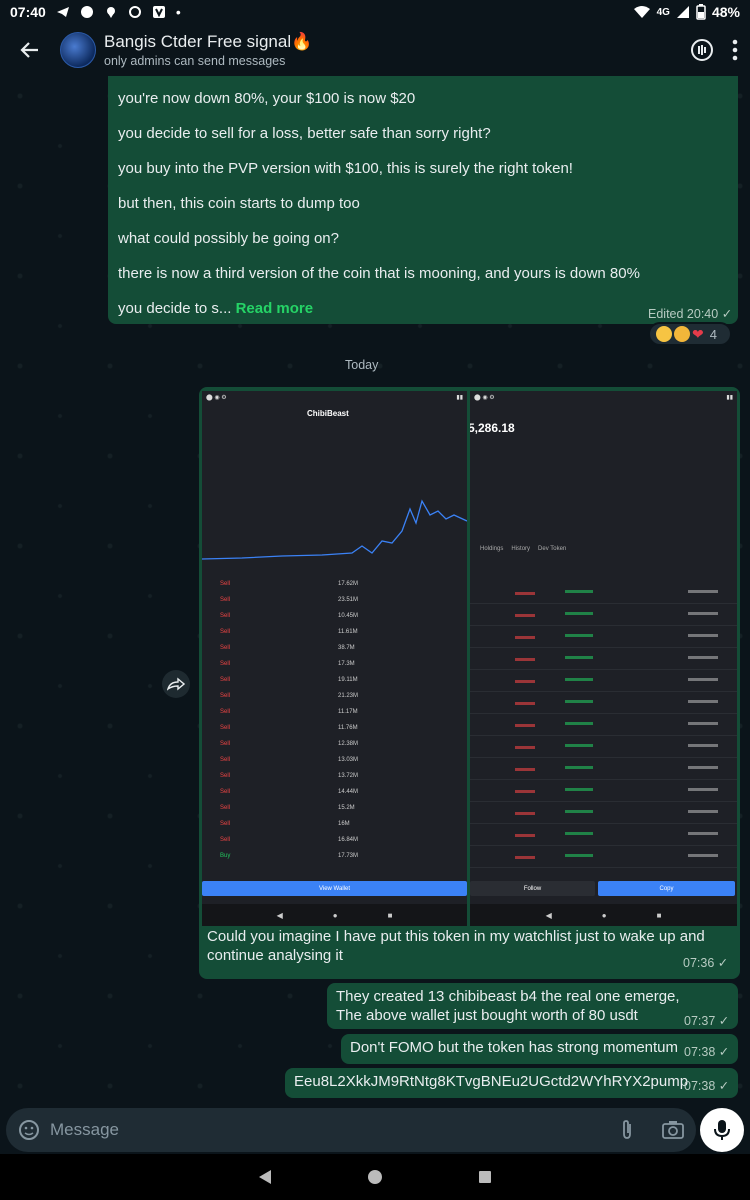  What do you see at coordinates (552, 549) in the screenshot?
I see `tab-dev-token: Dev Token` at bounding box center [552, 549].